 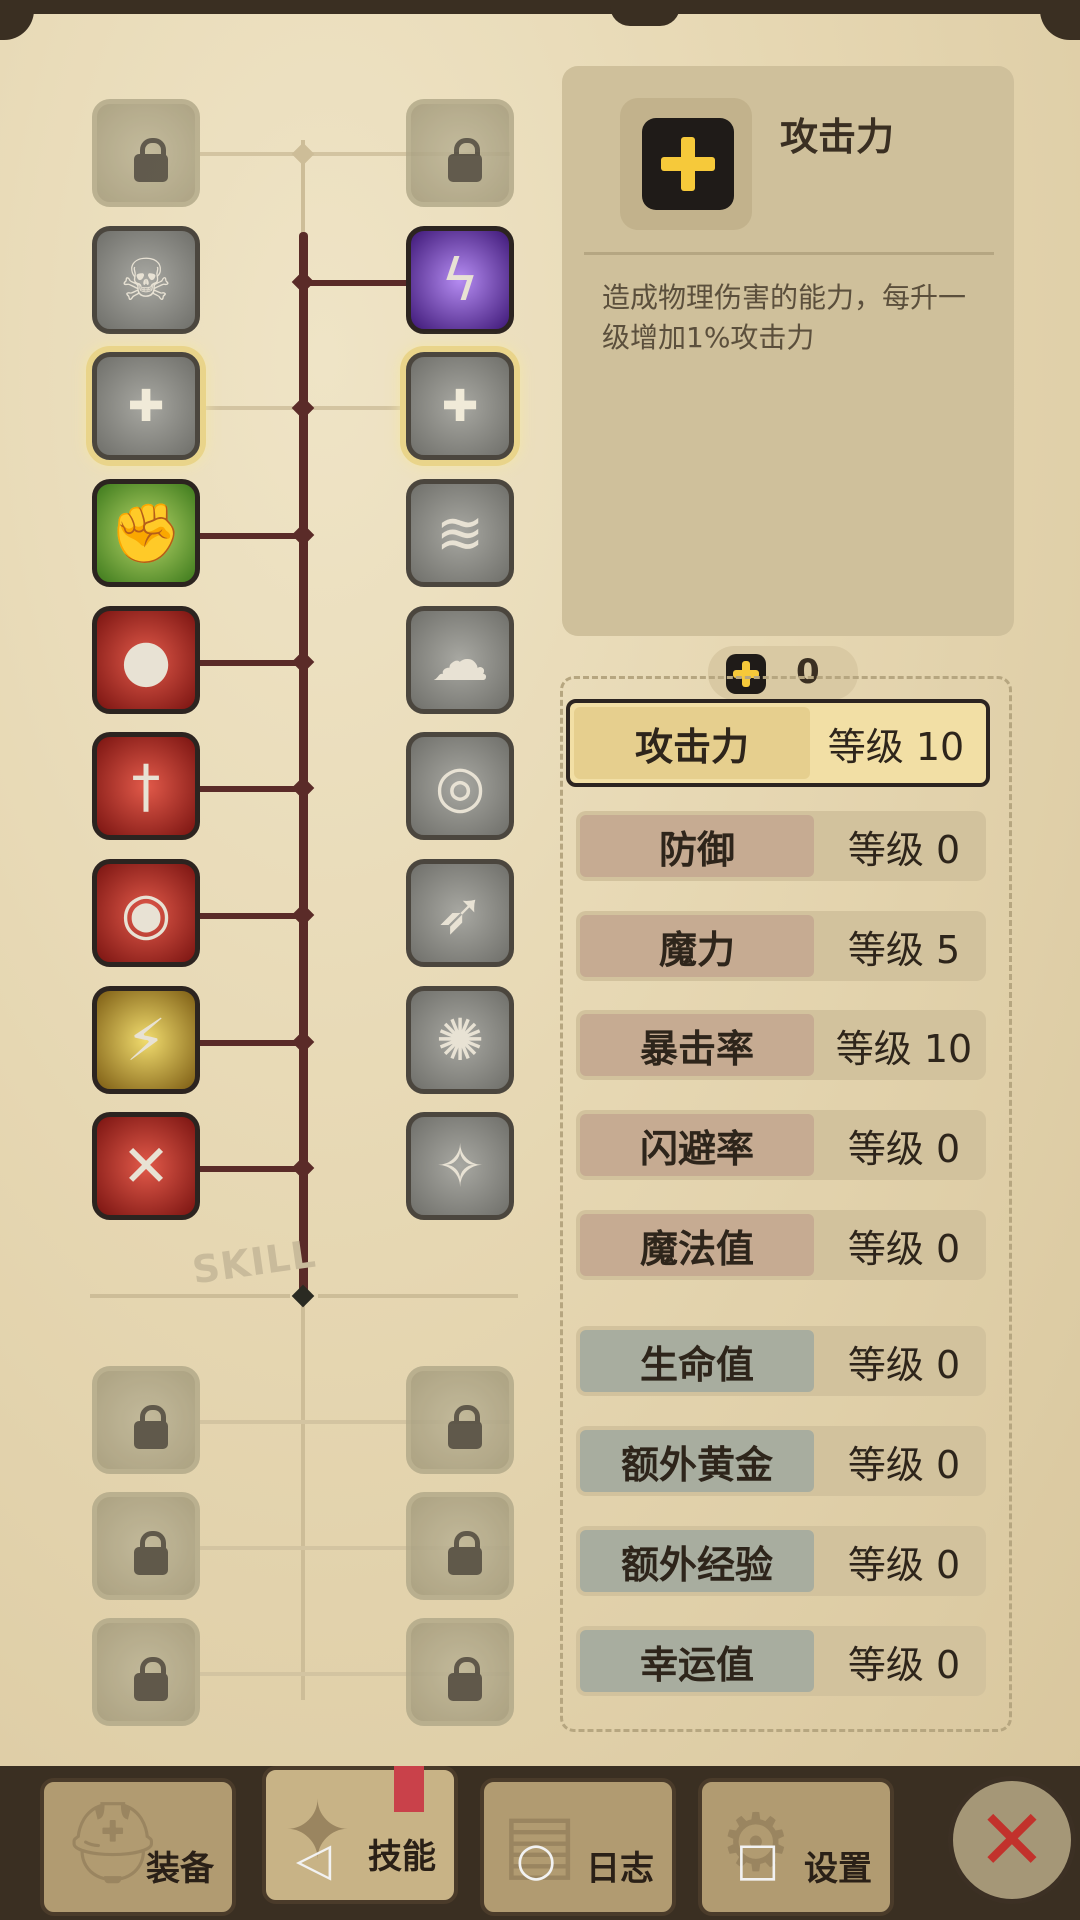 I want to click on speed-runner-icon: ≋, so click(x=460, y=533).